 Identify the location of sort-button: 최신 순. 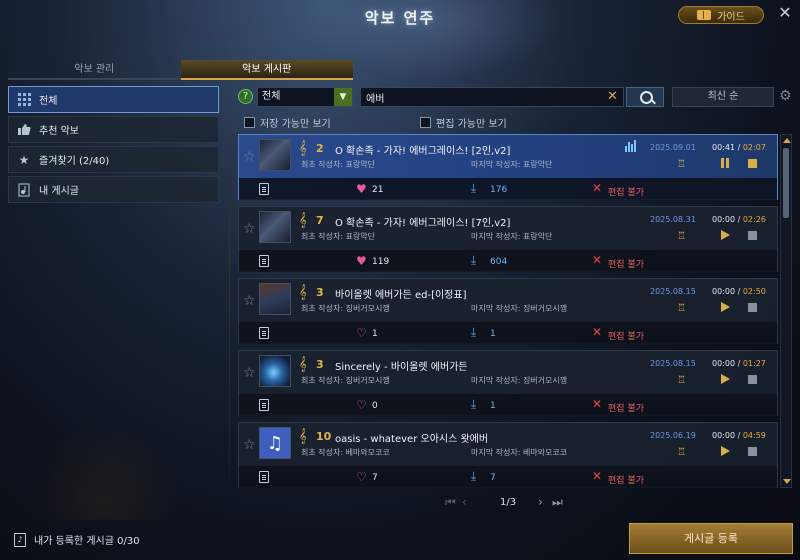
(723, 97).